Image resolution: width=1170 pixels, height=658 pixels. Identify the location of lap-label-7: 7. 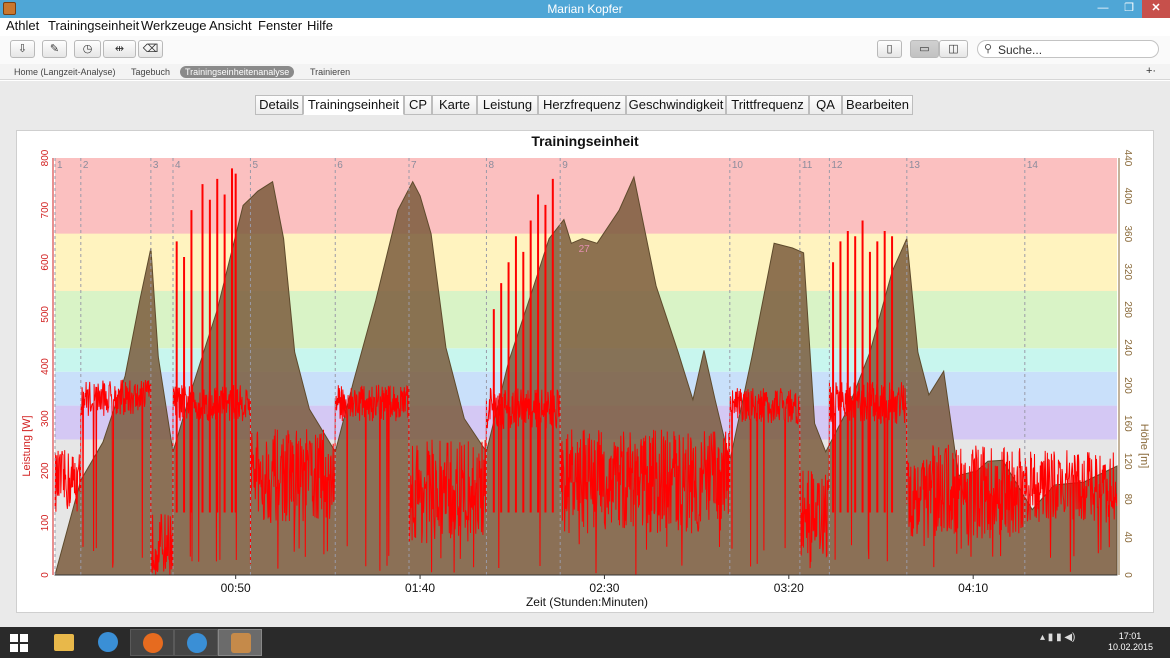
(414, 165).